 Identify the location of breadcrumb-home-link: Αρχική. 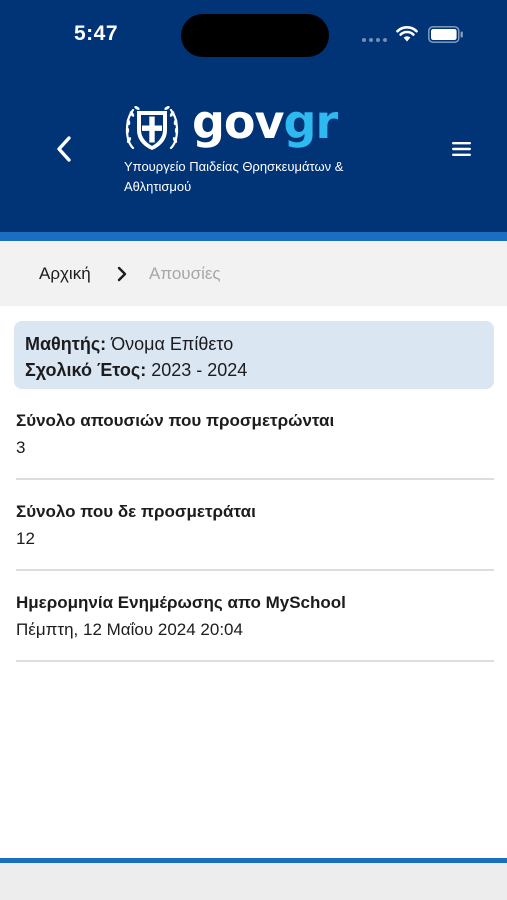
(65, 274).